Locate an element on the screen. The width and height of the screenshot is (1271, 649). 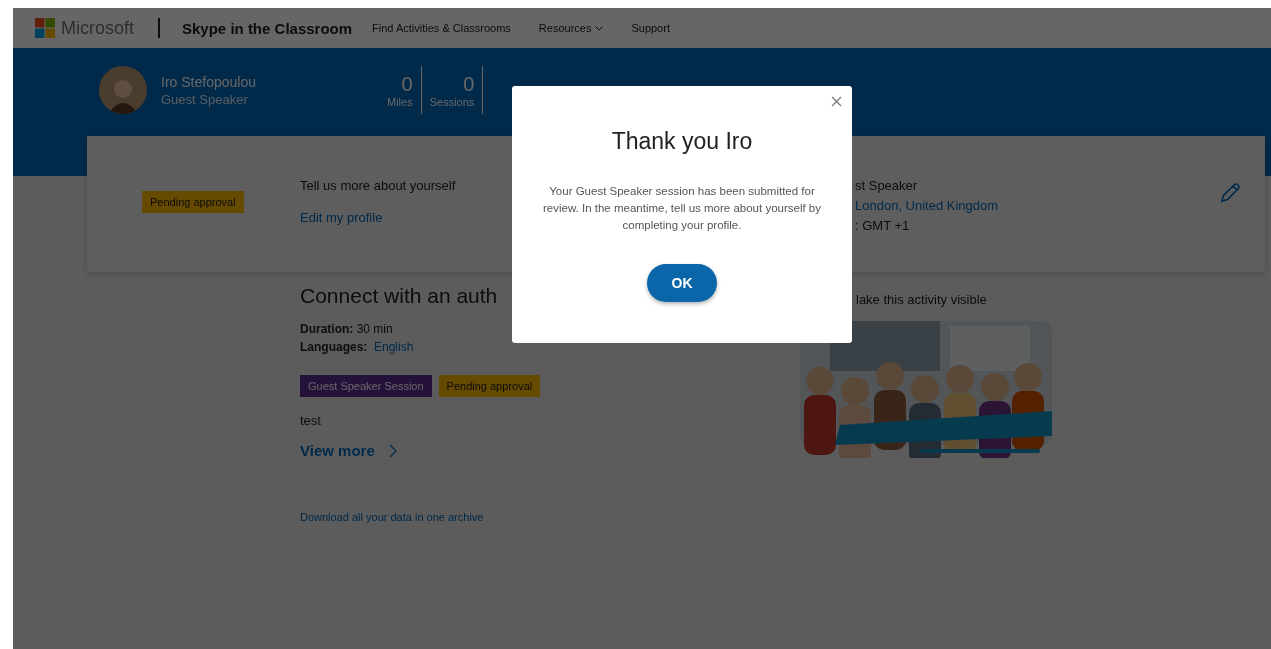
languages-text: Languages: English is located at coordinates (357, 347).